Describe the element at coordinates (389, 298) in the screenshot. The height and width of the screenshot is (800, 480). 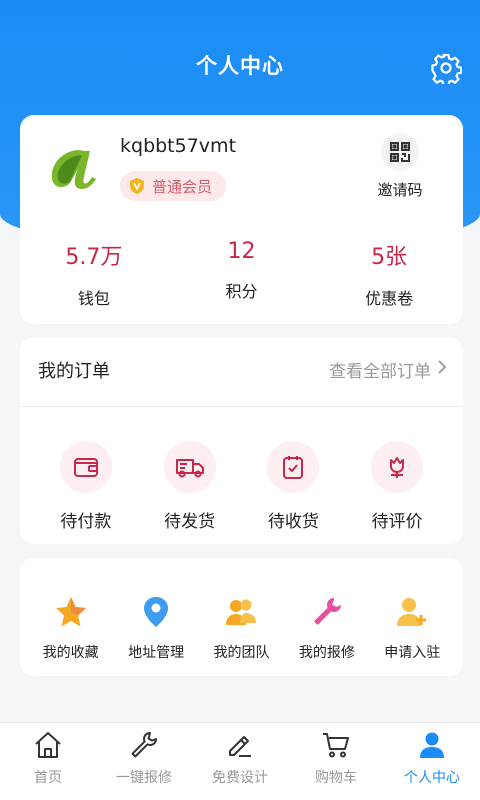
I see `stat-label: 优惠卷` at that location.